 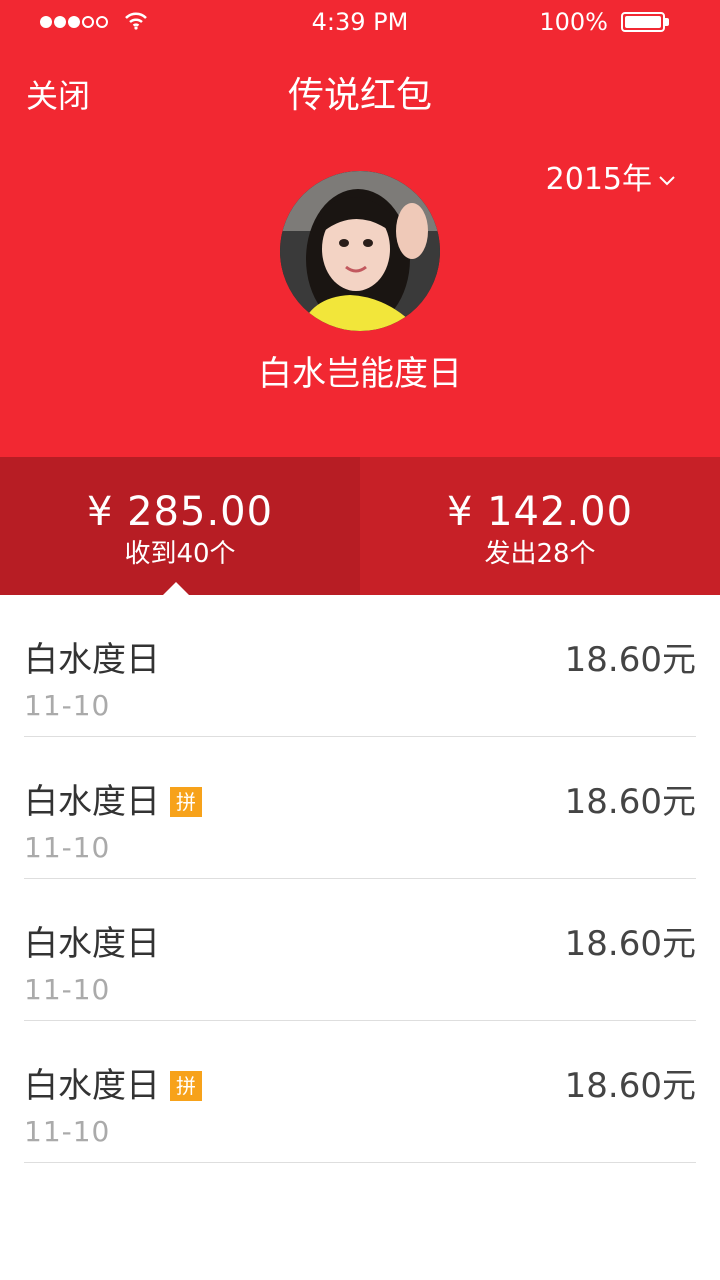 I want to click on year-selector: 2015年, so click(x=611, y=180).